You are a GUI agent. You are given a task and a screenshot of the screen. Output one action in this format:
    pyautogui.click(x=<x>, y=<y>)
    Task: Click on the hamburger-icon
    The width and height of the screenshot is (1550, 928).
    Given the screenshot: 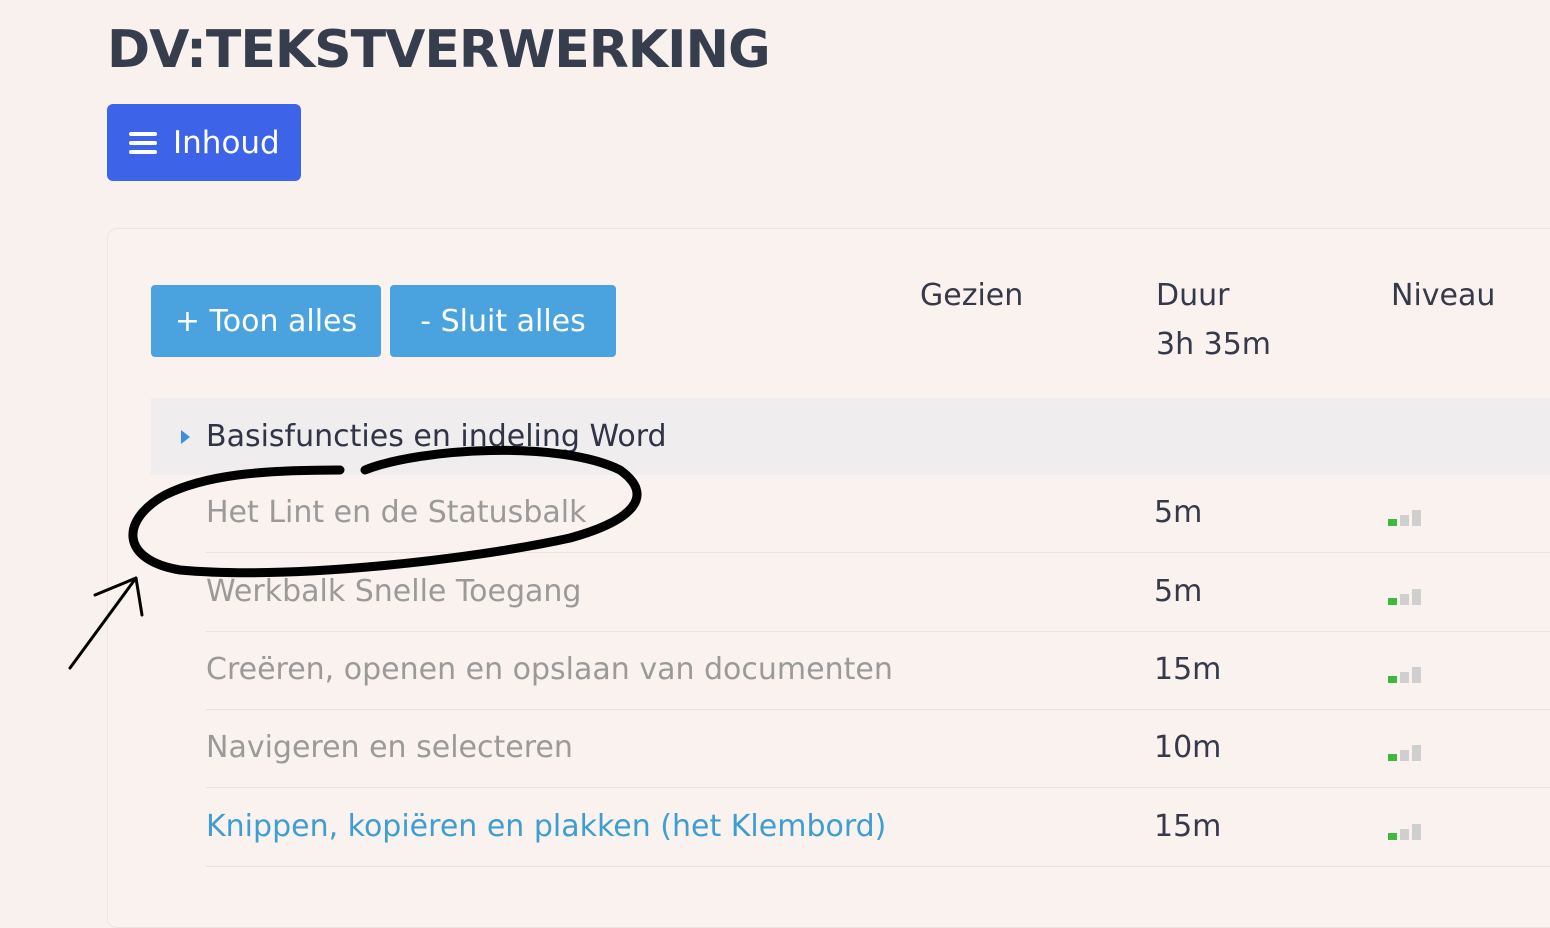 What is the action you would take?
    pyautogui.click(x=143, y=142)
    